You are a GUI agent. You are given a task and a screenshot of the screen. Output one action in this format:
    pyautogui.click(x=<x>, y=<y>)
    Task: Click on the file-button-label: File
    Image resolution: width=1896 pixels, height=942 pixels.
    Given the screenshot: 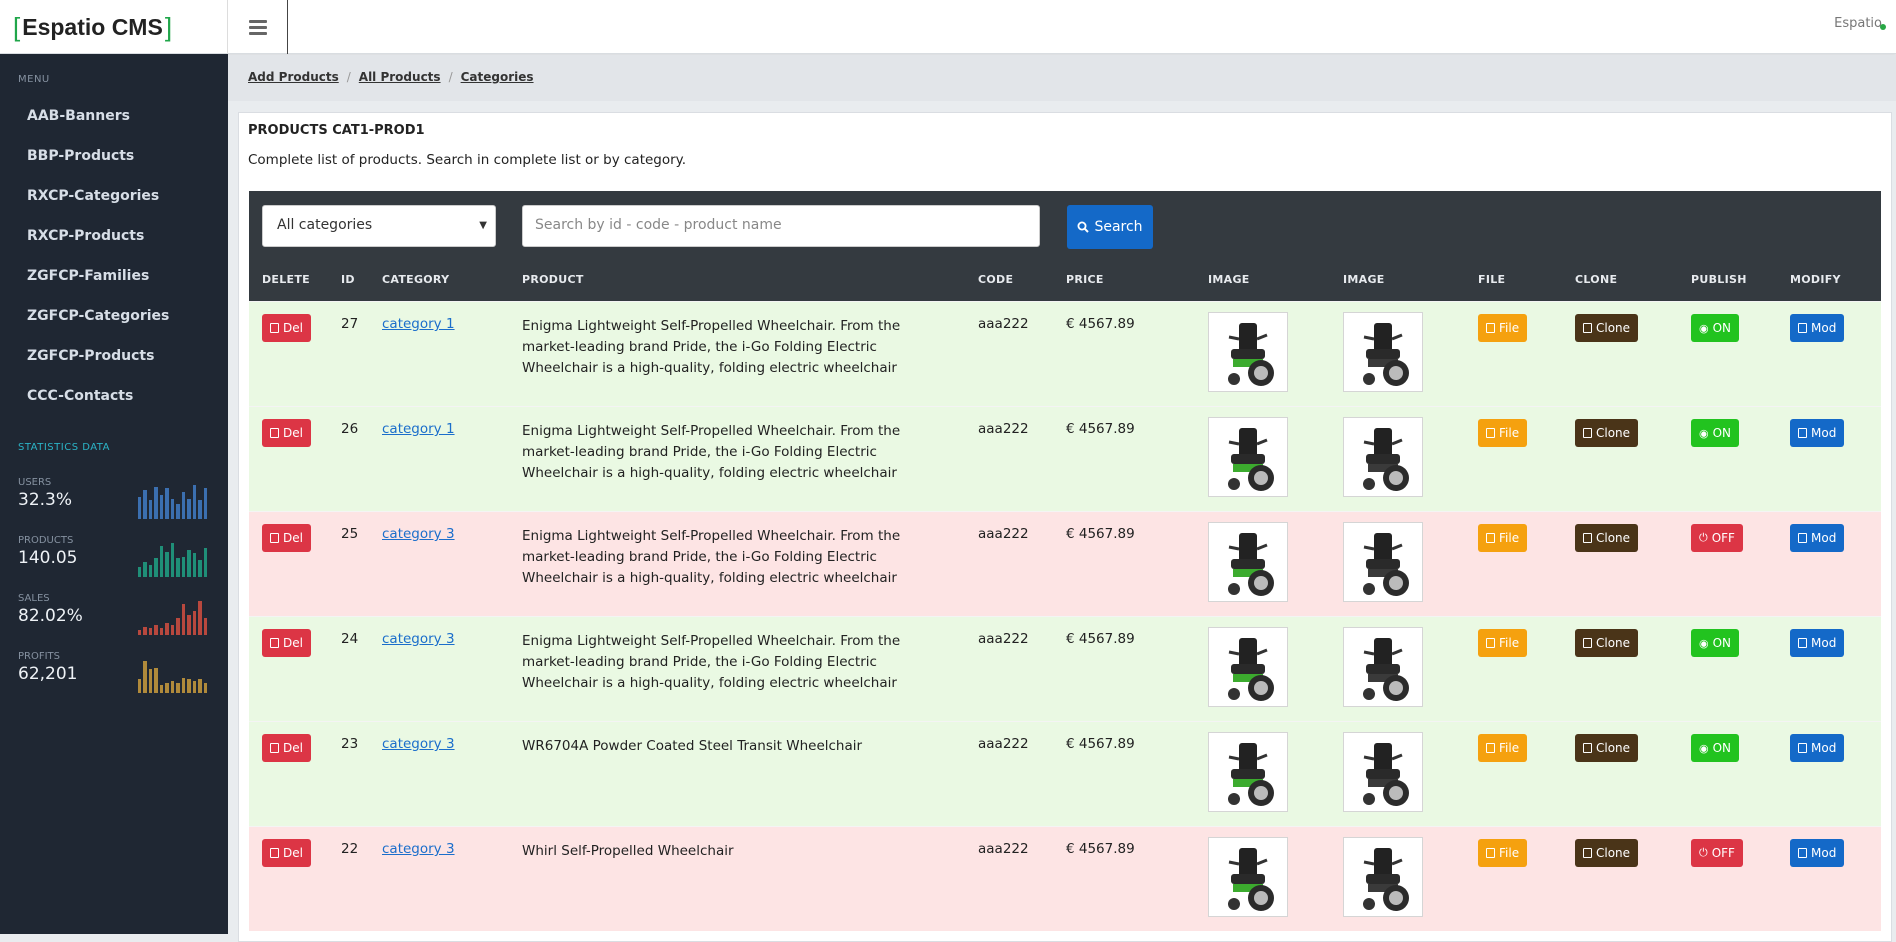 What is the action you would take?
    pyautogui.click(x=1509, y=433)
    